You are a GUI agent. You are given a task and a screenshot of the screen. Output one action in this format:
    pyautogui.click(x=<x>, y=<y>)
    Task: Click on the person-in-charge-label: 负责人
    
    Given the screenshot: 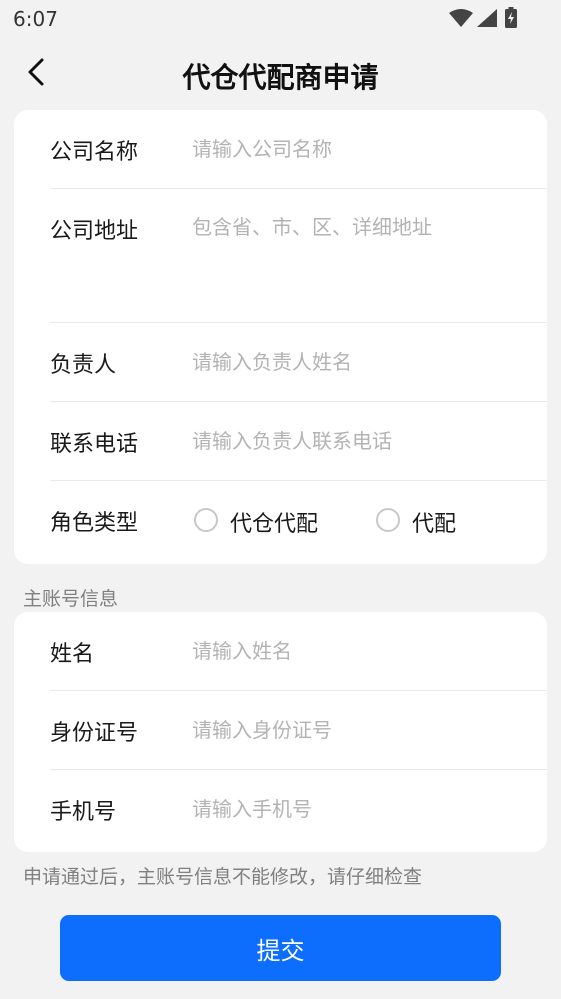 What is the action you would take?
    pyautogui.click(x=83, y=365)
    